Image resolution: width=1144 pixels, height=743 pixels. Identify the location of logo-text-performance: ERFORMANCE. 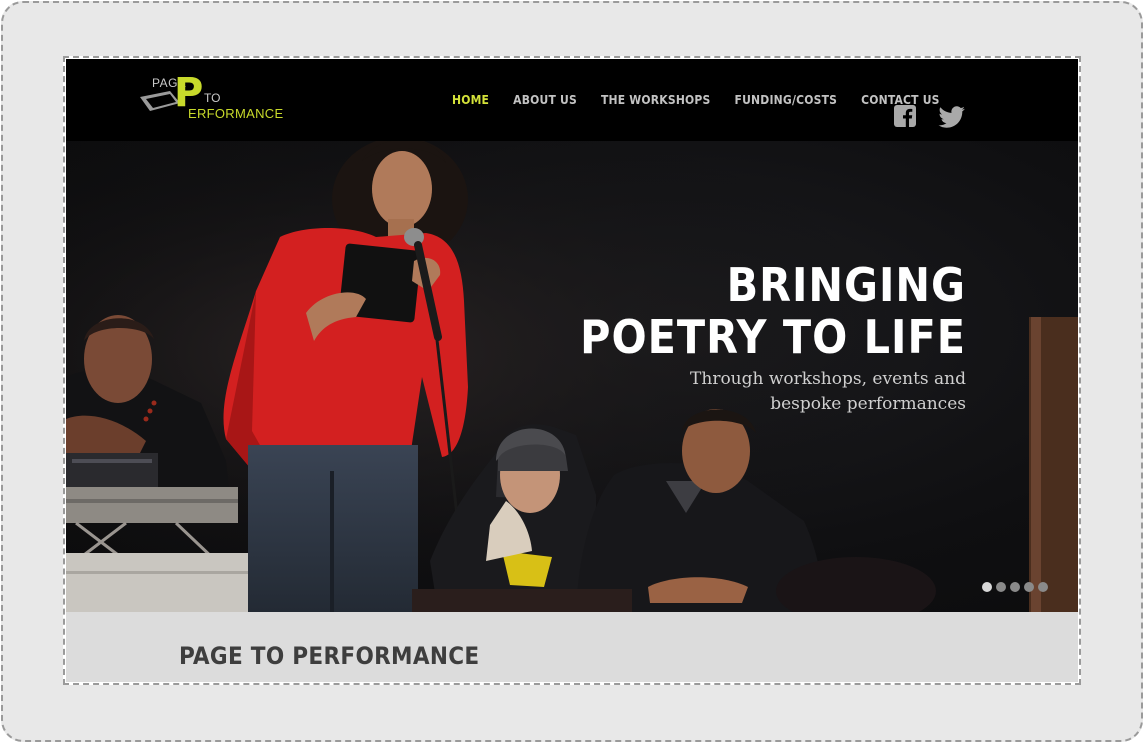
(236, 113).